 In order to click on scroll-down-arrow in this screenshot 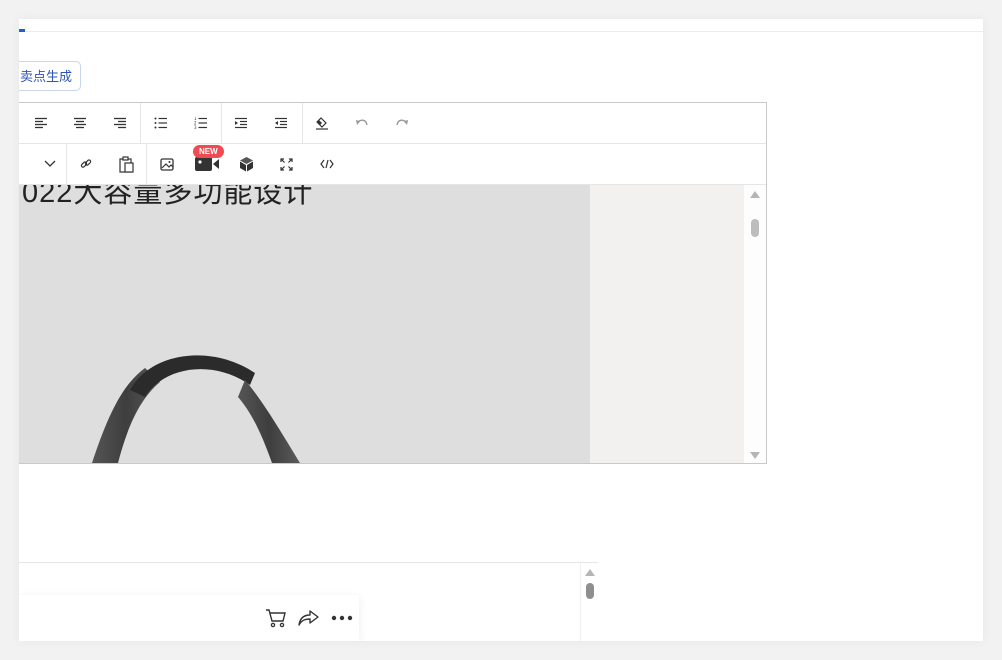, I will do `click(755, 455)`.